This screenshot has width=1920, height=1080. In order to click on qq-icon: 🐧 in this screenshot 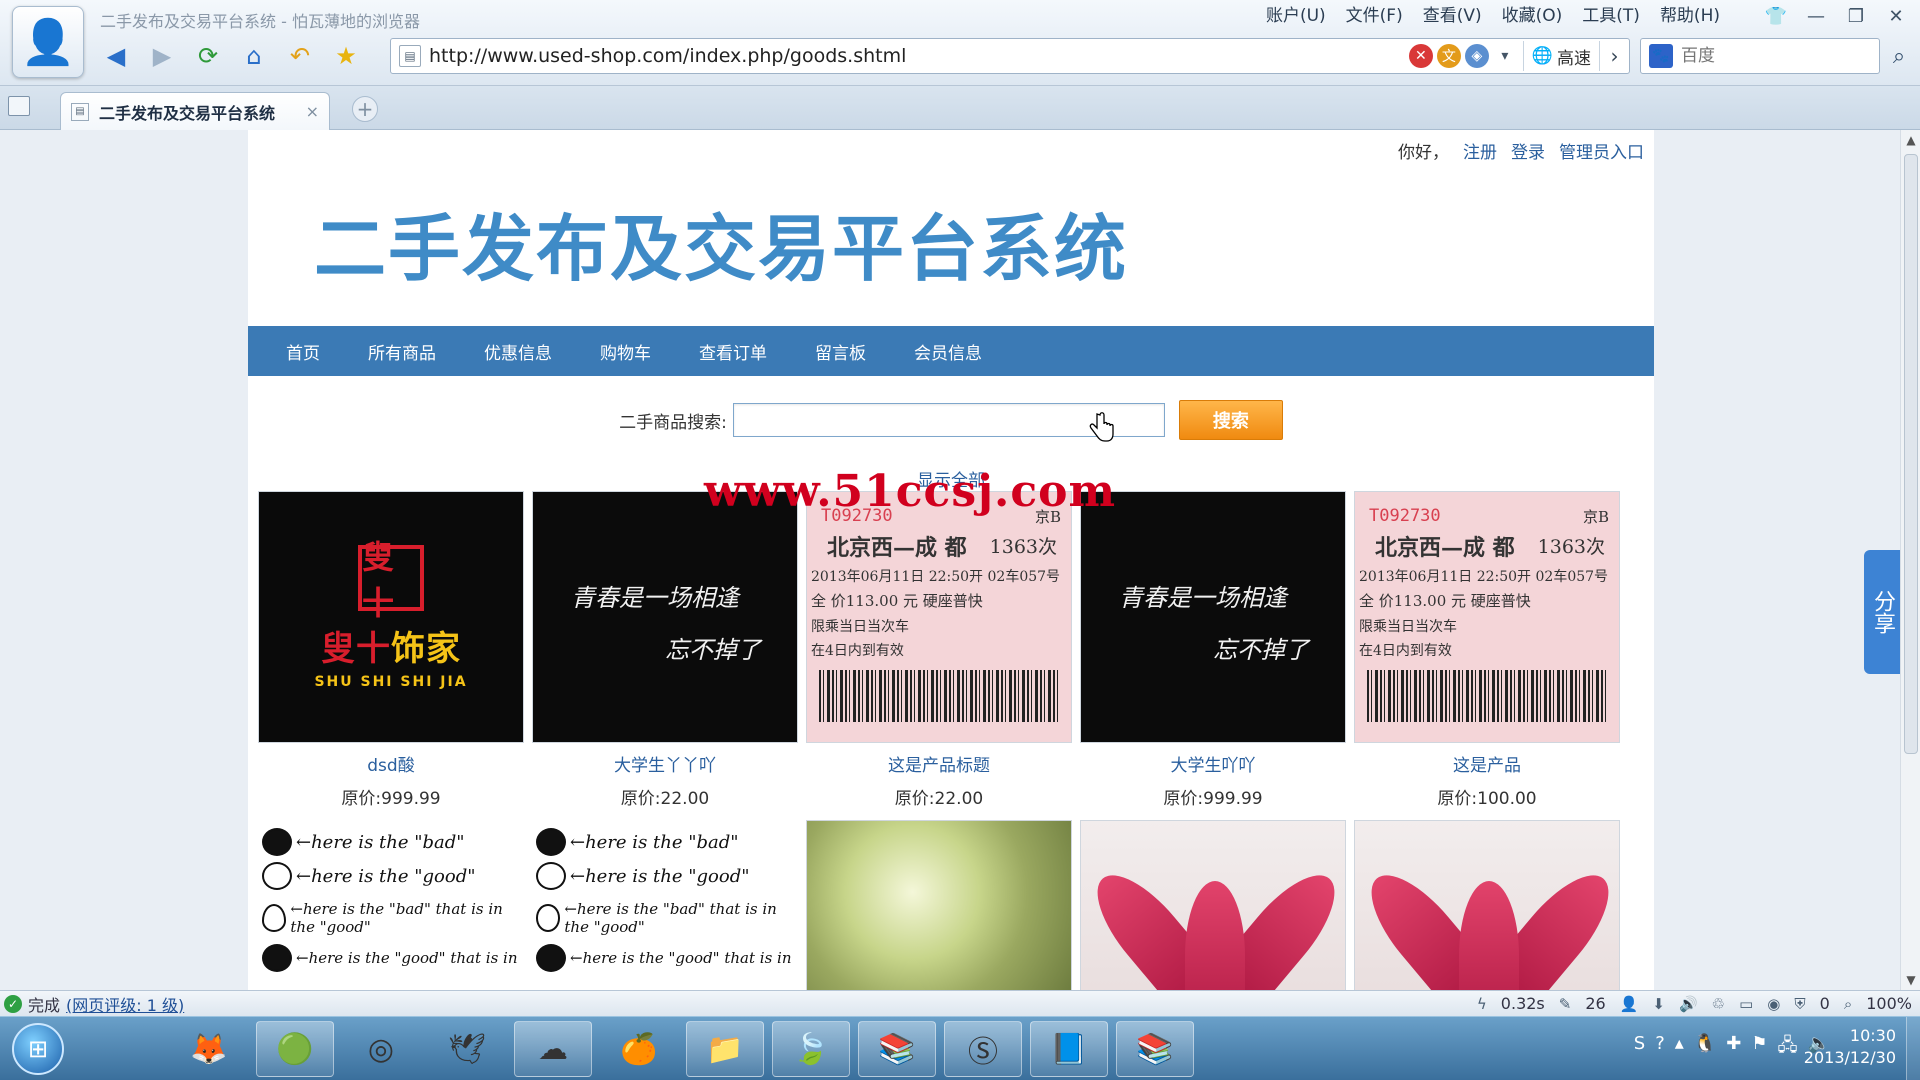, I will do `click(1705, 1048)`.